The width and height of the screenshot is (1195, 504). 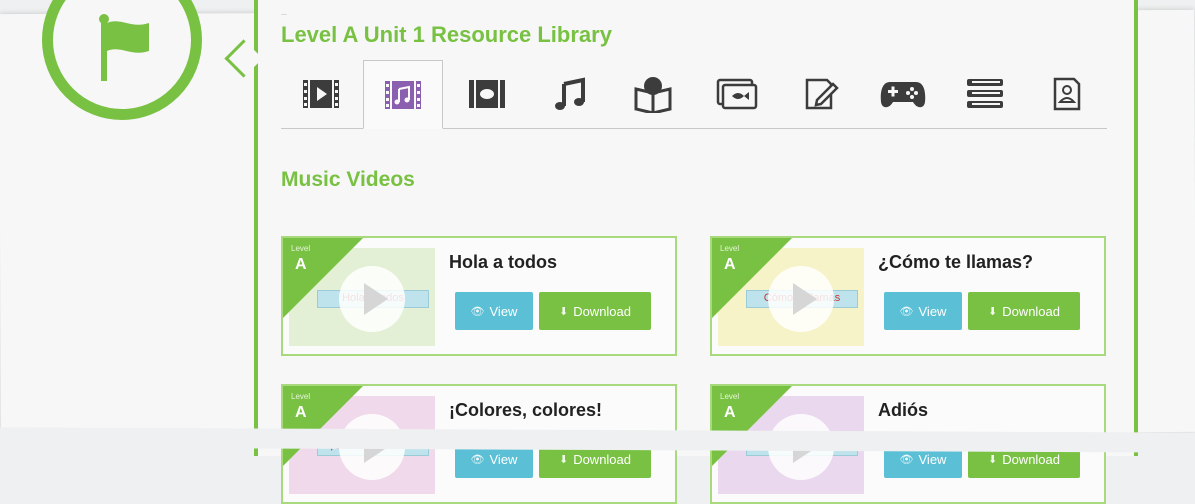 I want to click on gamepad-icon, so click(x=903, y=95).